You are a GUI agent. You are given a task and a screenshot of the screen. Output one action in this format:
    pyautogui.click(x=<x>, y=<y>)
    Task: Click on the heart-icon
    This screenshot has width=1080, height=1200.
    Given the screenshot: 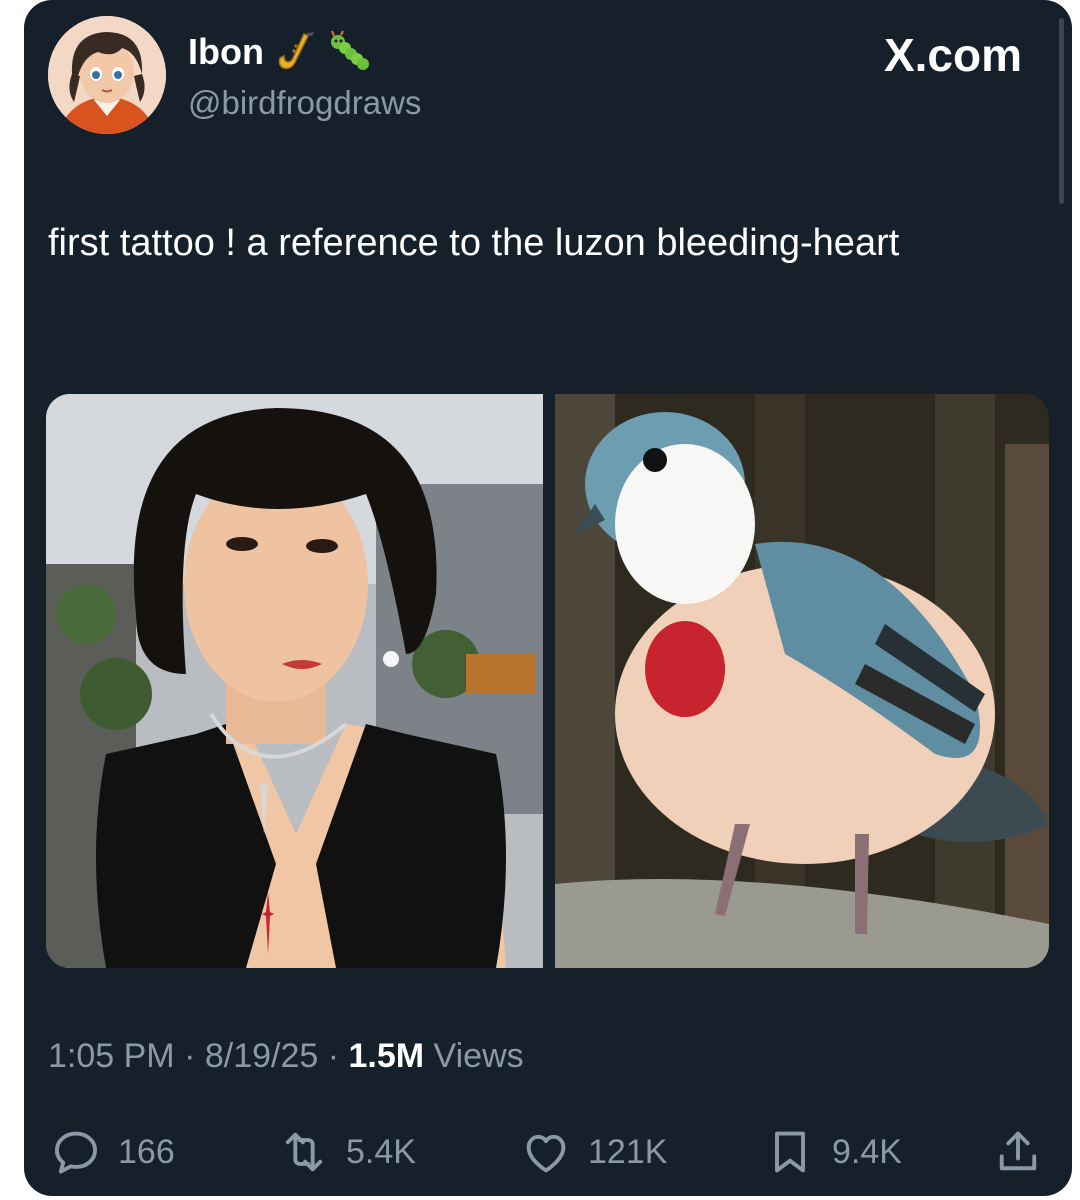 What is the action you would take?
    pyautogui.click(x=546, y=1153)
    